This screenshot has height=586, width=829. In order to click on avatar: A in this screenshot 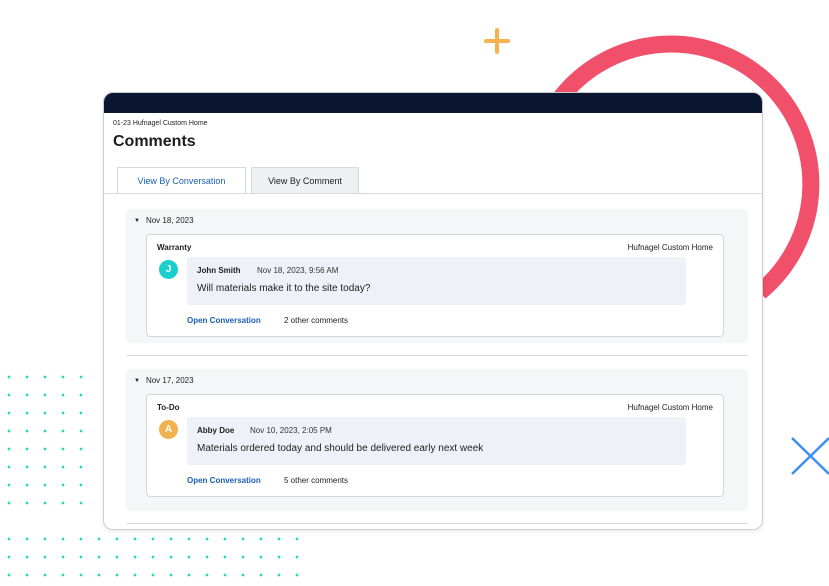, I will do `click(168, 429)`.